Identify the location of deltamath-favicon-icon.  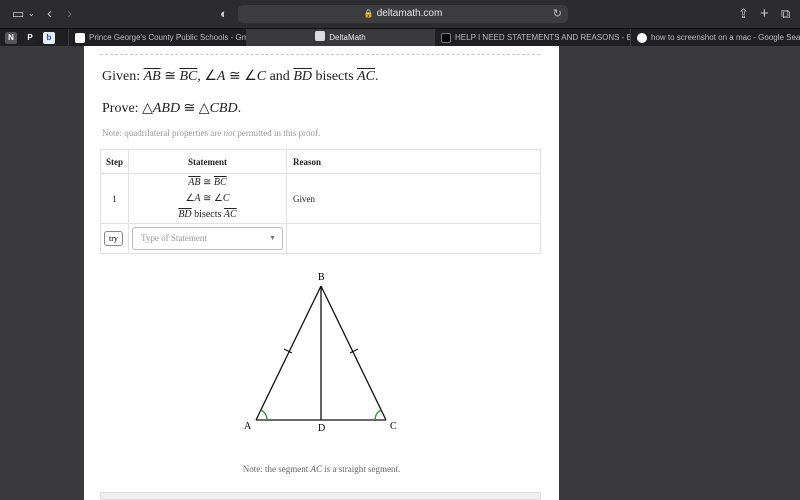
(320, 36).